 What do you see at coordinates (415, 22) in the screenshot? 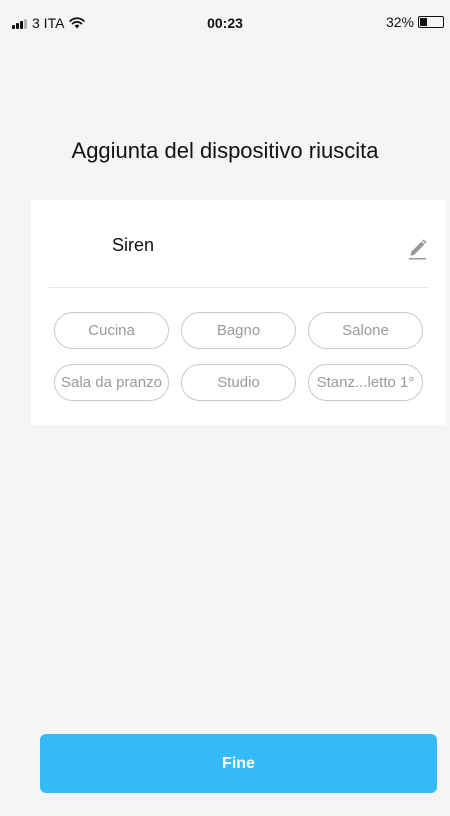
I see `status-right: 32%` at bounding box center [415, 22].